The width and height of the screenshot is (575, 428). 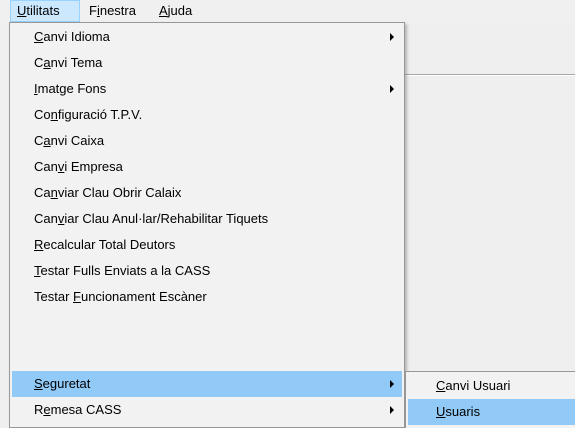 I want to click on label-pre: Ca, so click(x=42, y=192).